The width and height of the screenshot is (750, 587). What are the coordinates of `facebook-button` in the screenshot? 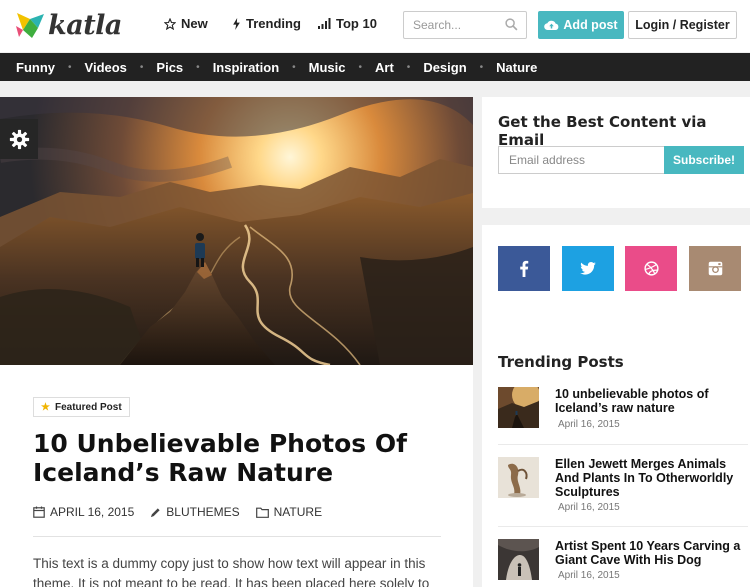 It's located at (524, 268).